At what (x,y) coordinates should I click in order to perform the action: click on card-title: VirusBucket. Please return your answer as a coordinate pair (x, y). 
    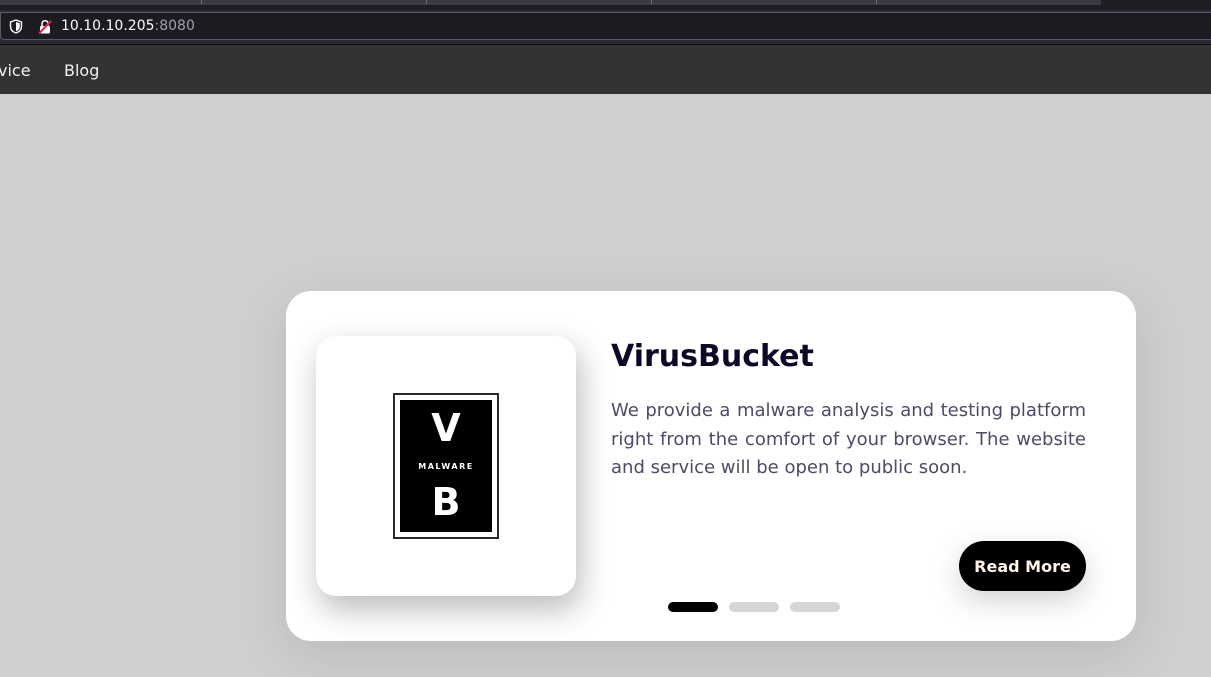
    Looking at the image, I should click on (712, 356).